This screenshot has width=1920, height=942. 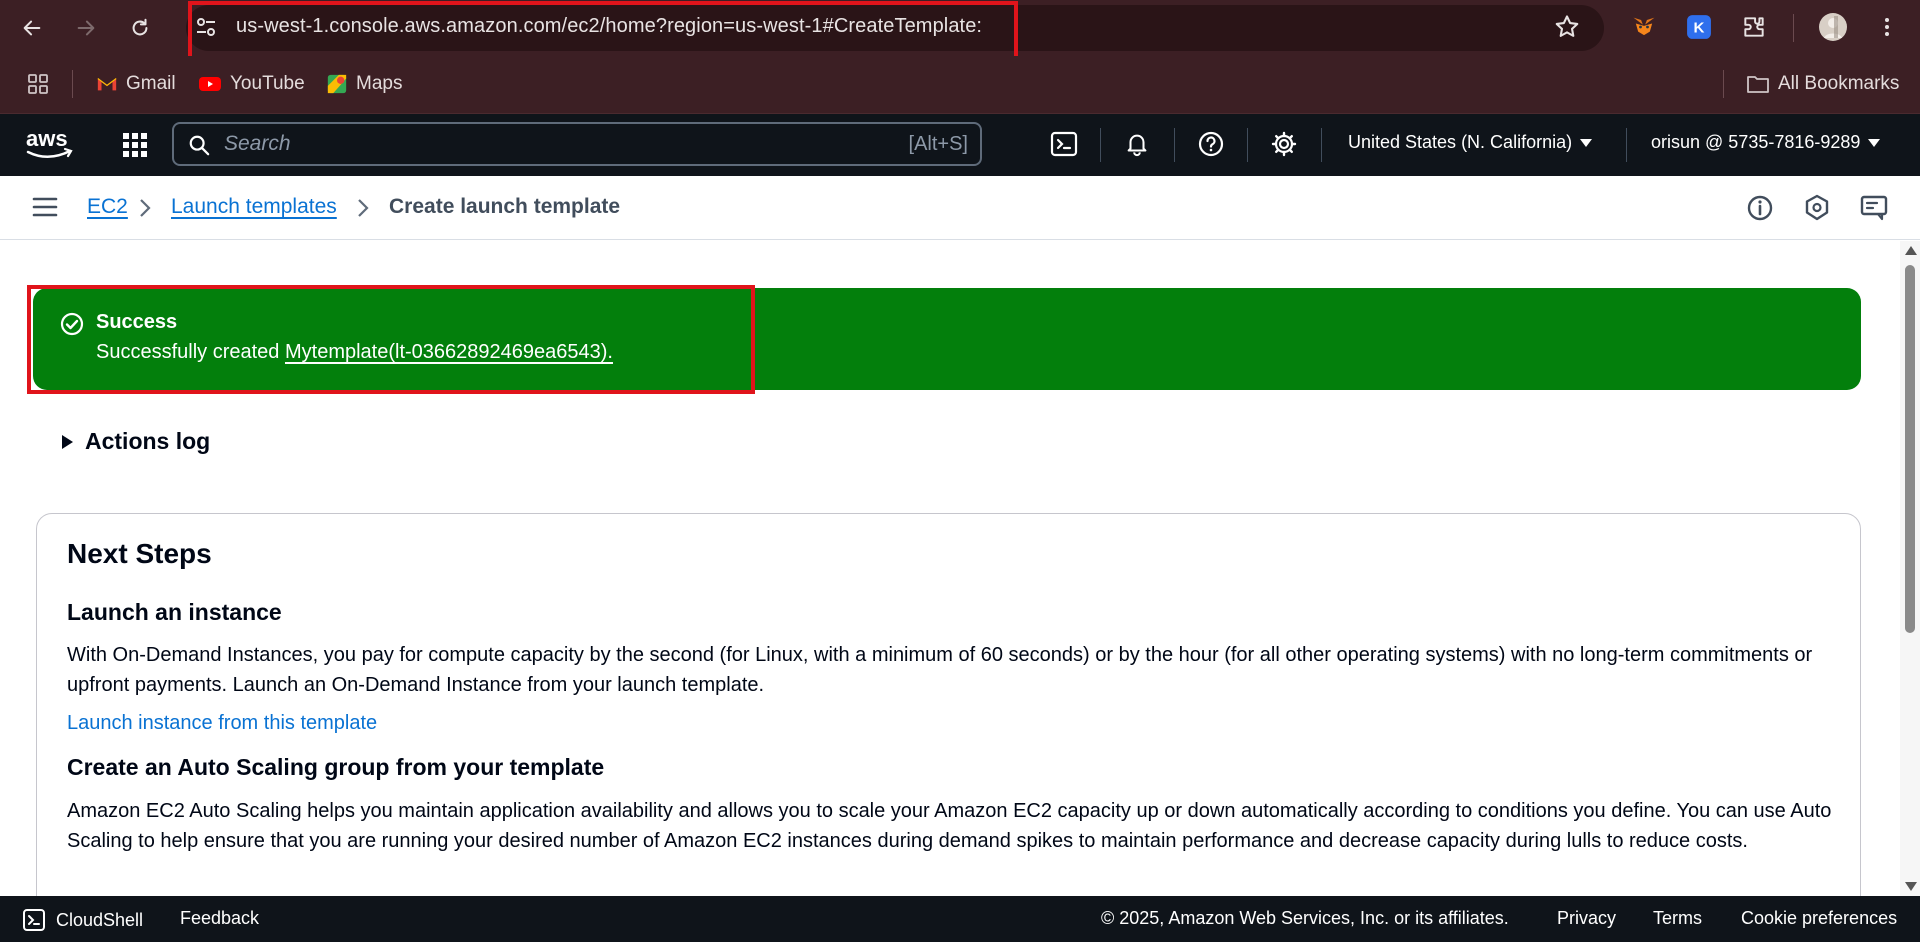 I want to click on all-bookmarks-button: All Bookmarks, so click(x=1822, y=84).